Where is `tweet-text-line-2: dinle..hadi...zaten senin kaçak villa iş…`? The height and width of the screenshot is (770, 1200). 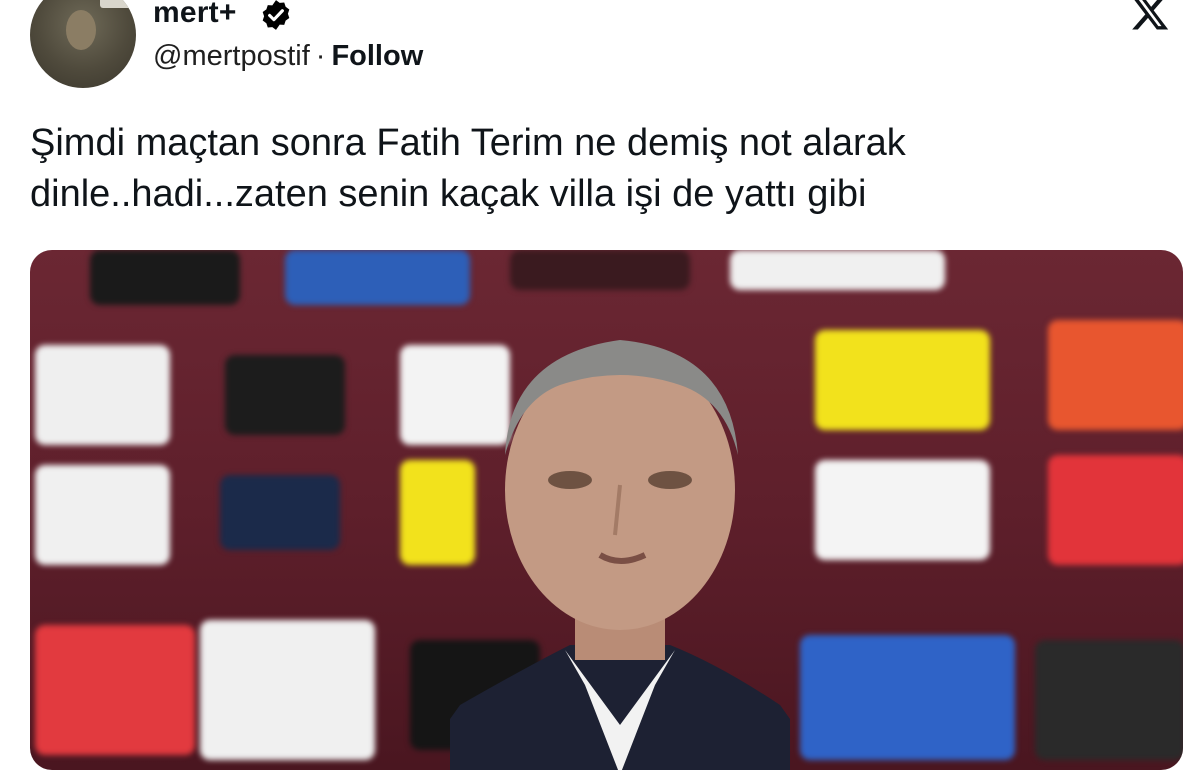
tweet-text-line-2: dinle..hadi...zaten senin kaçak villa iş… is located at coordinates (448, 194).